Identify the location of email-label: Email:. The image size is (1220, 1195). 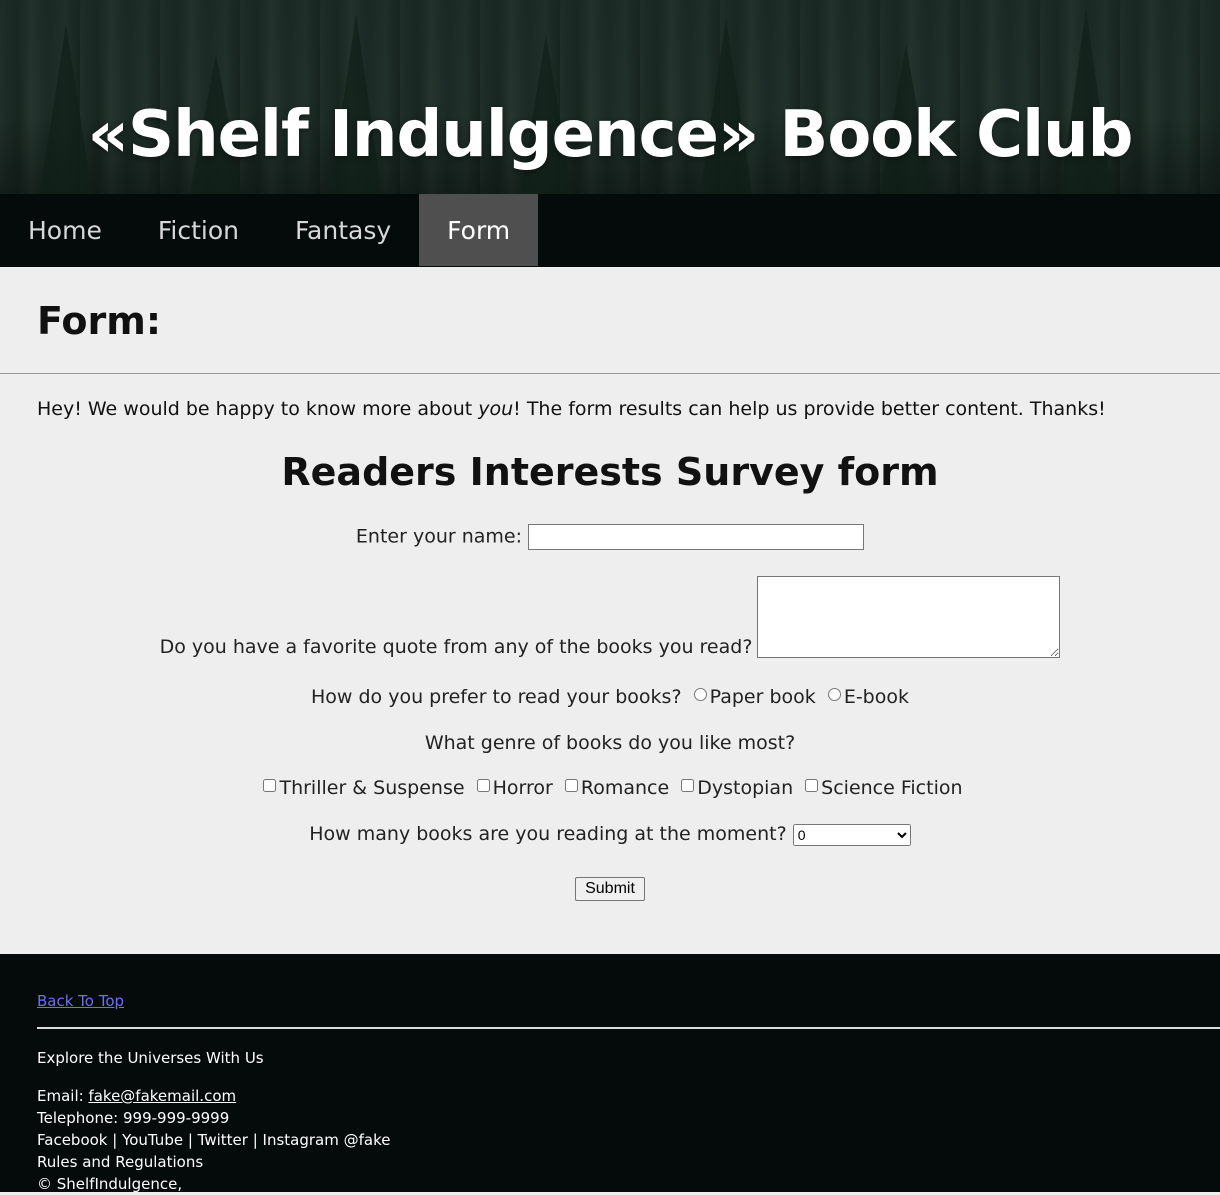
(63, 1096).